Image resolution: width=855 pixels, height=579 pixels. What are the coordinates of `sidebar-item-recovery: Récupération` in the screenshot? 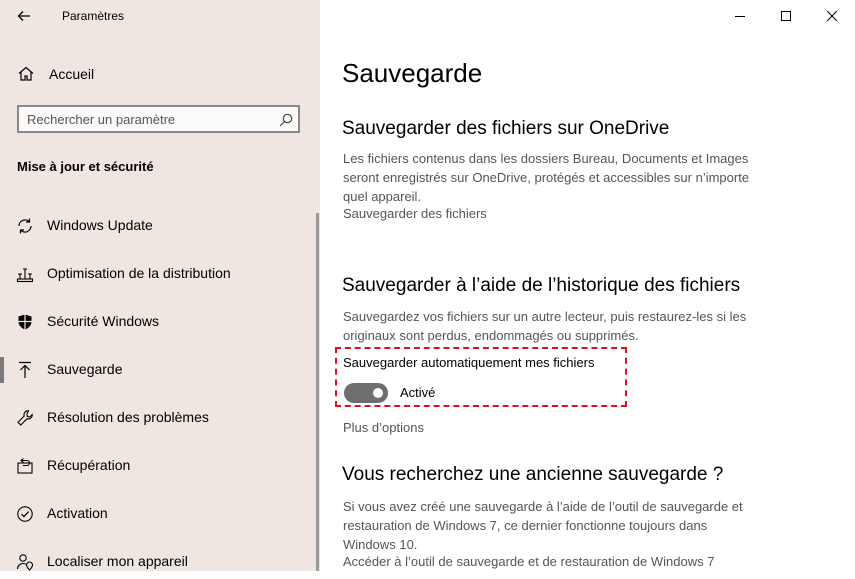 It's located at (158, 465).